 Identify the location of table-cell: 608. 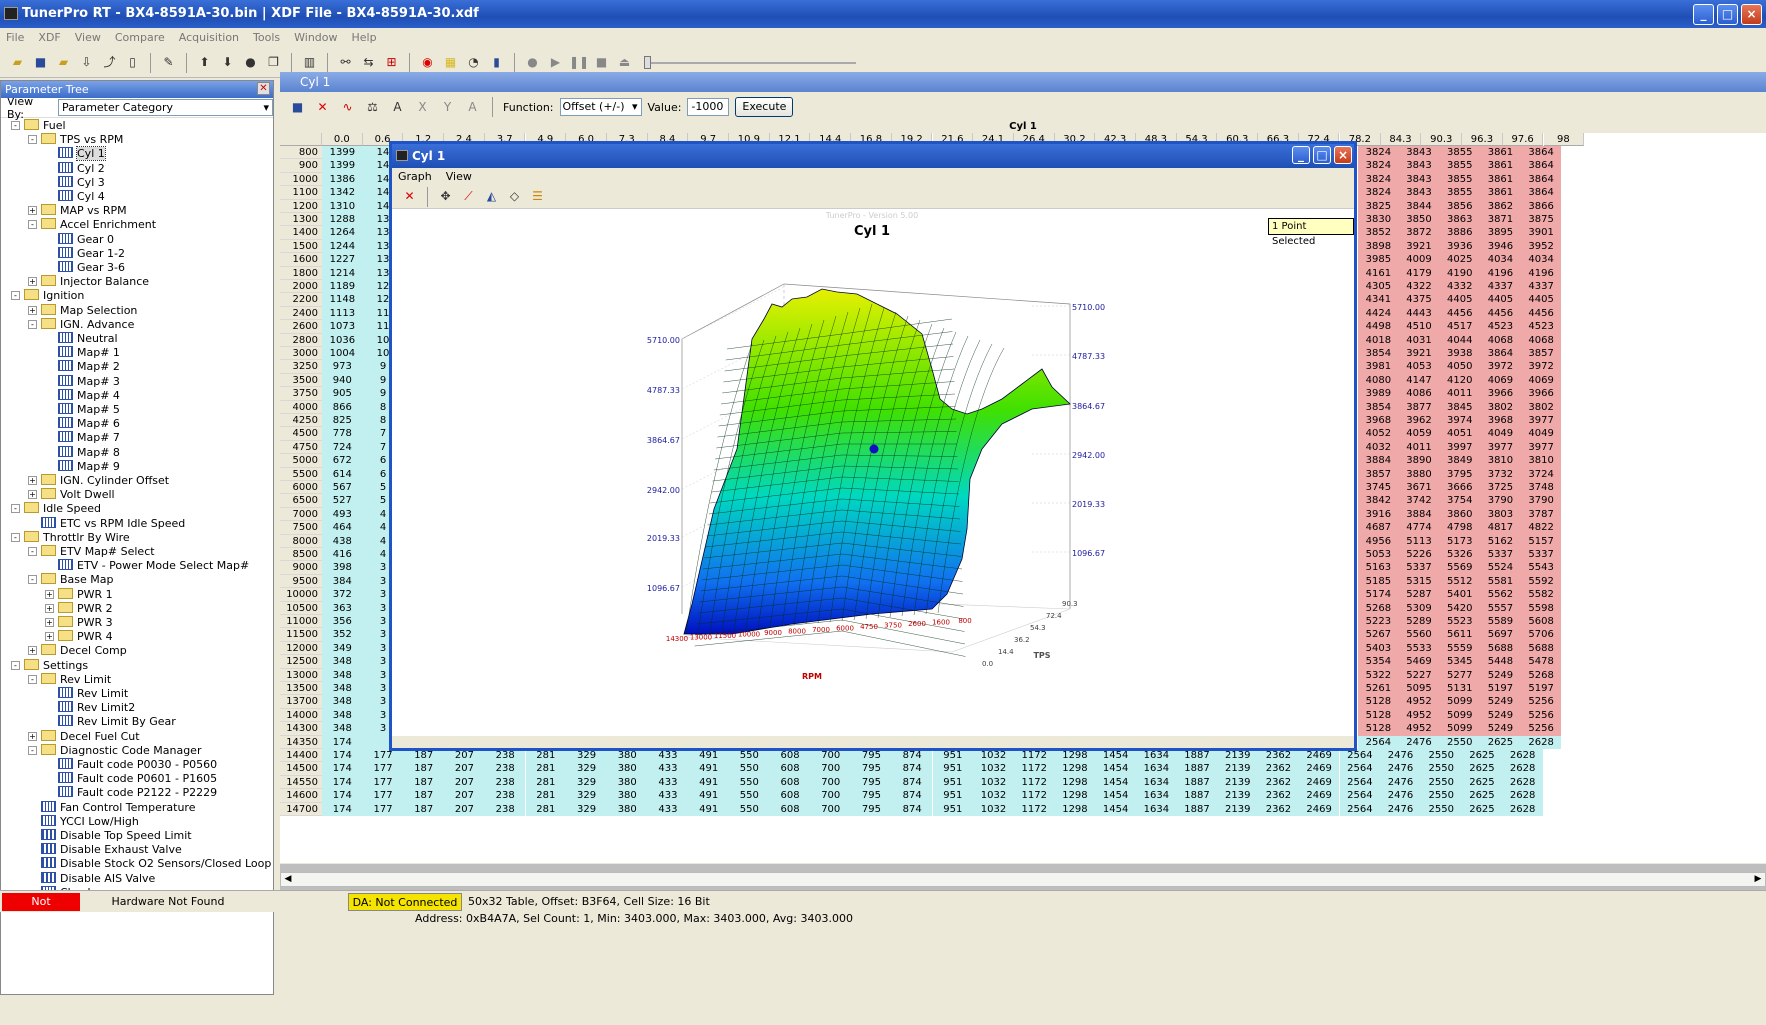
(790, 756).